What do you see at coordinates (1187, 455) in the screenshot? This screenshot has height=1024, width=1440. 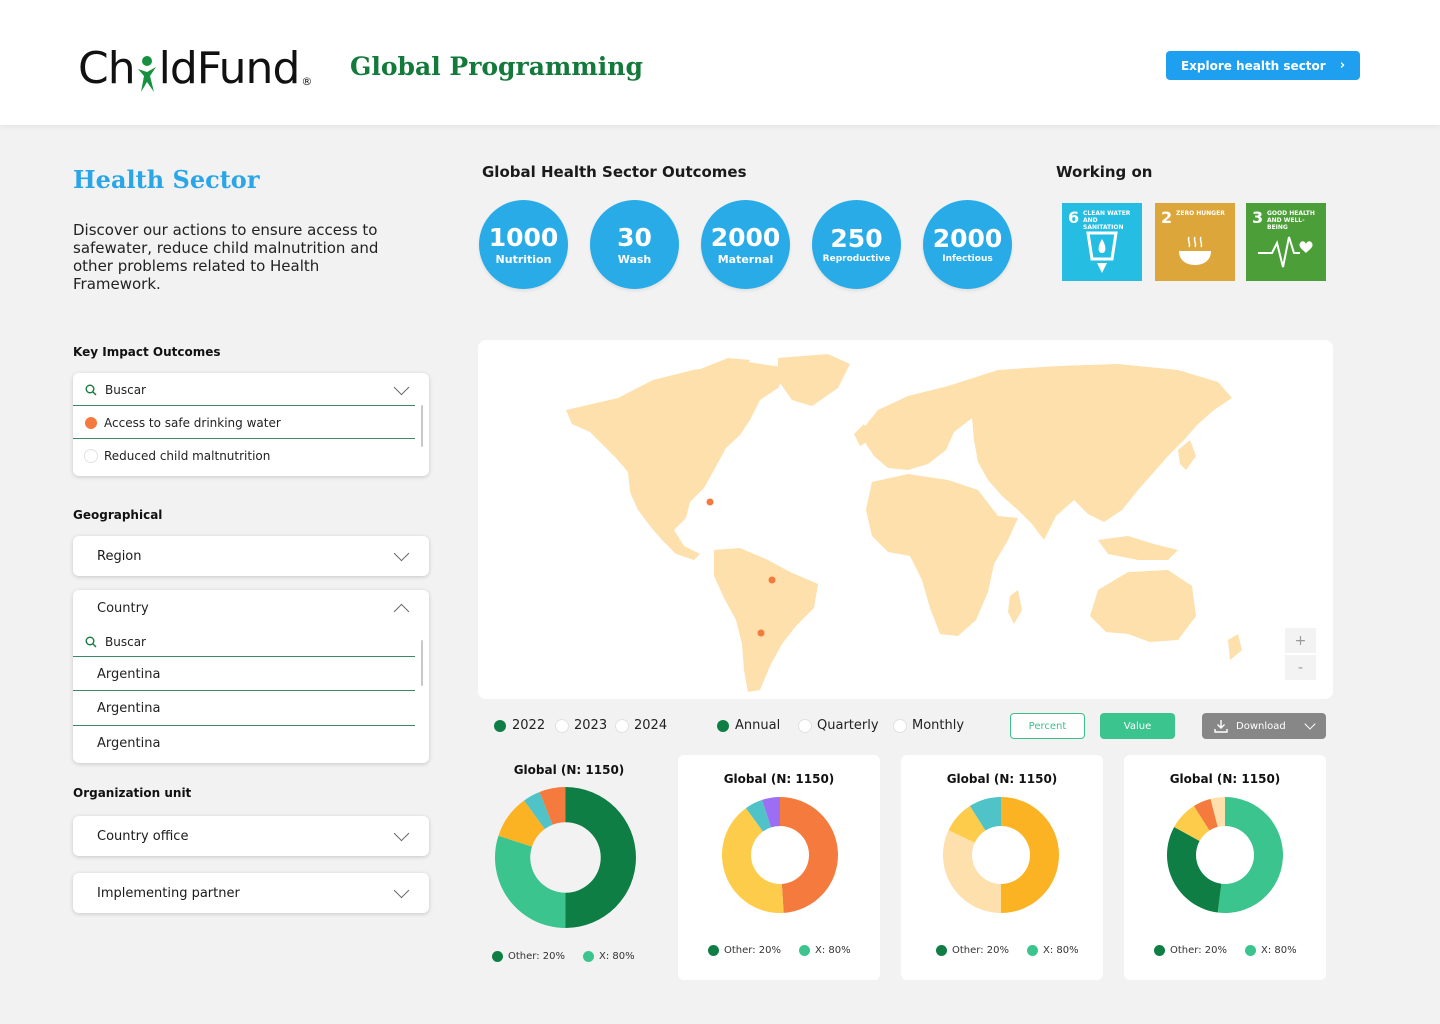 I see `japan-shape` at bounding box center [1187, 455].